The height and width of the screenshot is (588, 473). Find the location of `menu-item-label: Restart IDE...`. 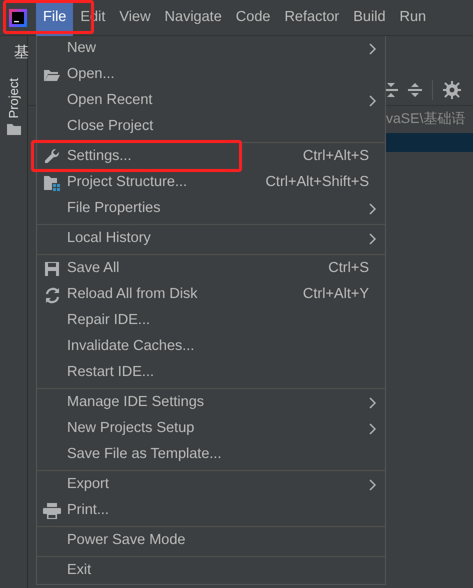

menu-item-label: Restart IDE... is located at coordinates (110, 372).